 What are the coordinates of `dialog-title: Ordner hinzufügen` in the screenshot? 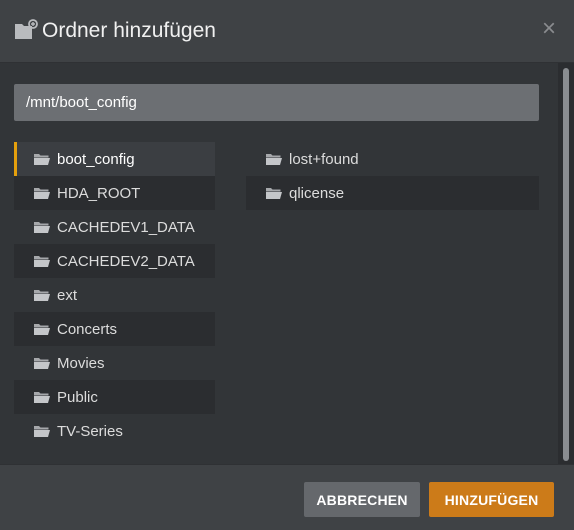 It's located at (129, 30).